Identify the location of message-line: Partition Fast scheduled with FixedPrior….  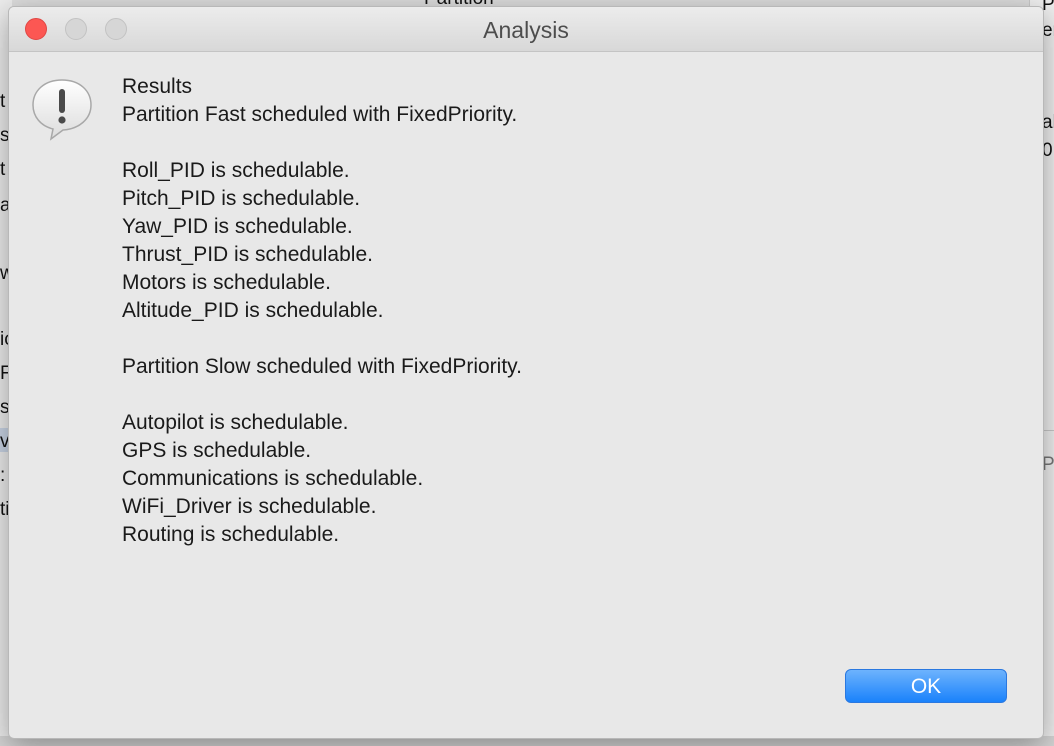
(320, 114).